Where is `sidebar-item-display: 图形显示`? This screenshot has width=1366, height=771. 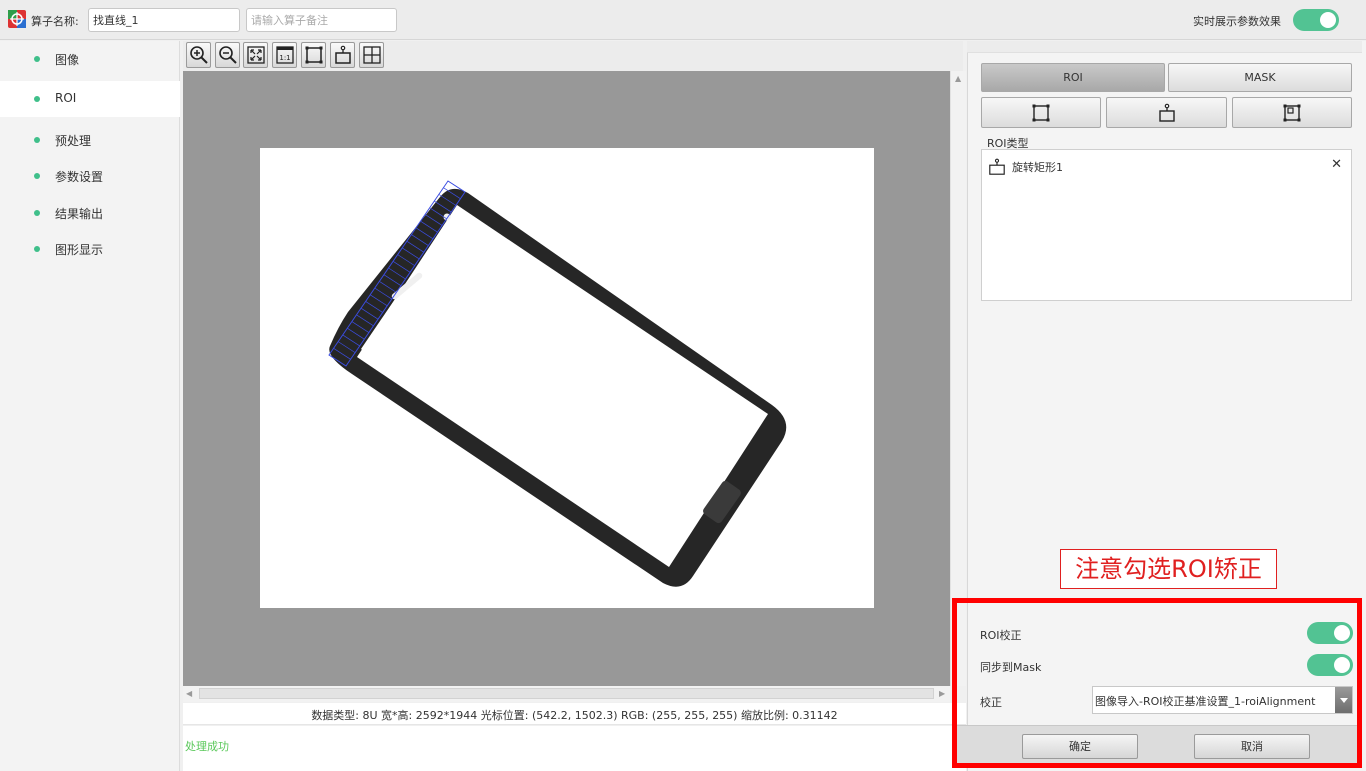
sidebar-item-display: 图形显示 is located at coordinates (90, 249).